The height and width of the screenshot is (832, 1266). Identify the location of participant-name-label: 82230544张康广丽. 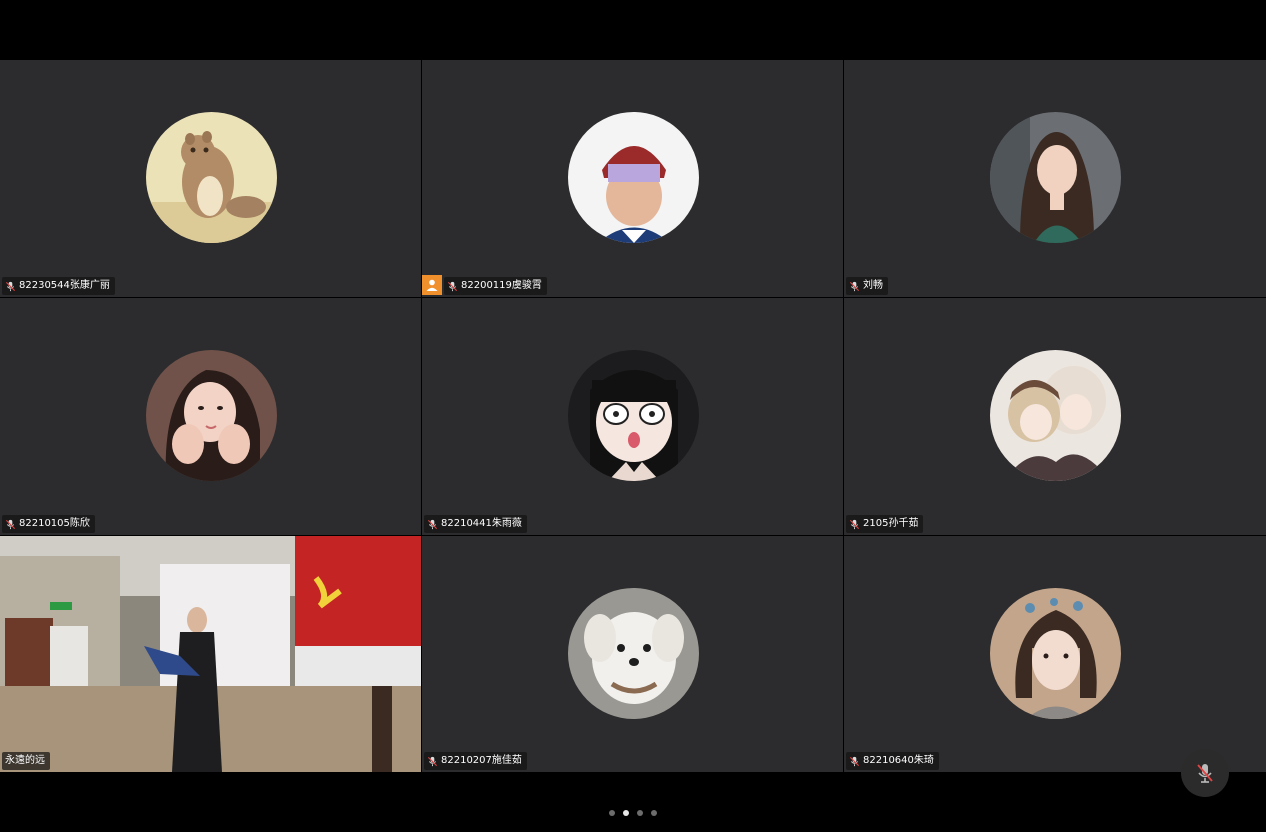
(58, 286).